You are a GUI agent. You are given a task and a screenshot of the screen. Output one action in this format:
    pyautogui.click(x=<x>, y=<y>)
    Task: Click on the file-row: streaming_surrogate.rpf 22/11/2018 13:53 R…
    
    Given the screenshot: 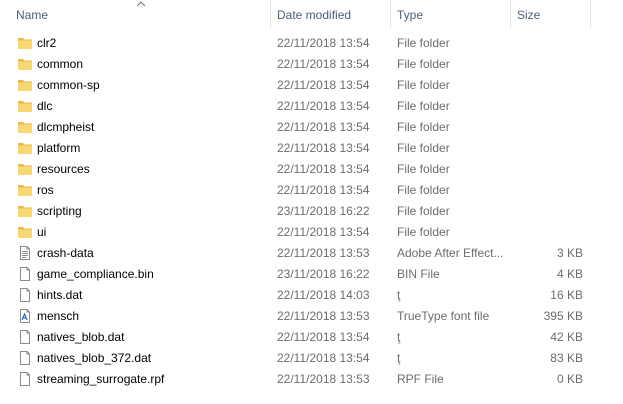 What is the action you would take?
    pyautogui.click(x=311, y=379)
    